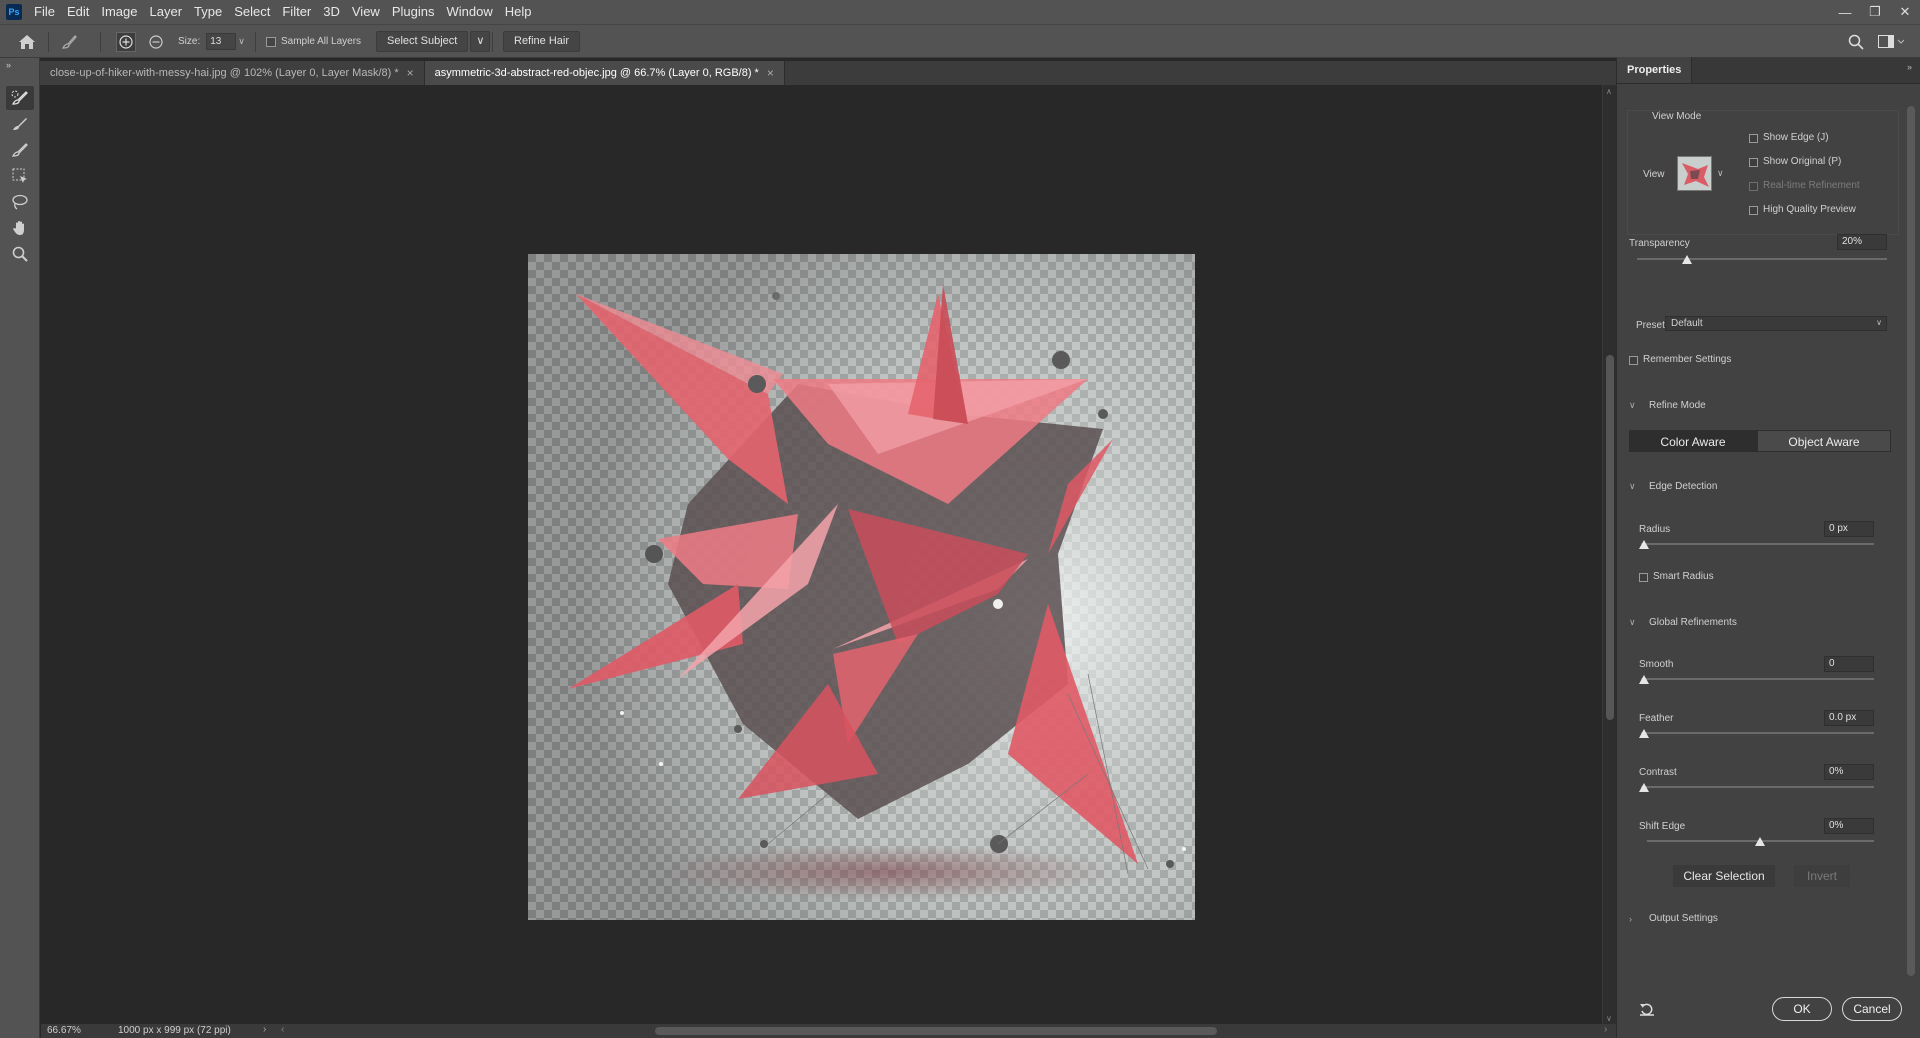 Image resolution: width=1920 pixels, height=1038 pixels. Describe the element at coordinates (221, 41) in the screenshot. I see `size-input: 13` at that location.